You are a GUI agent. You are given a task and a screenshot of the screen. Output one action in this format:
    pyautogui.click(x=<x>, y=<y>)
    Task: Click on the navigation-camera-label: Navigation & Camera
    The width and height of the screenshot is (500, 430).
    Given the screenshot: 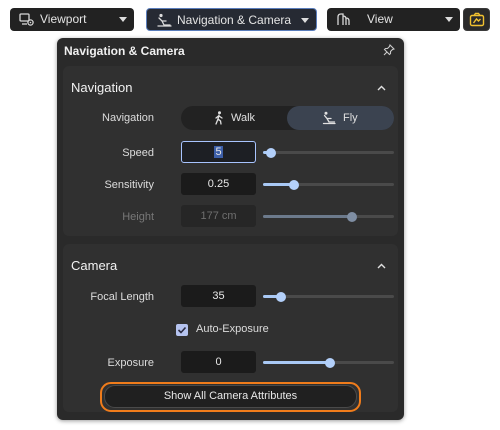 What is the action you would take?
    pyautogui.click(x=234, y=20)
    